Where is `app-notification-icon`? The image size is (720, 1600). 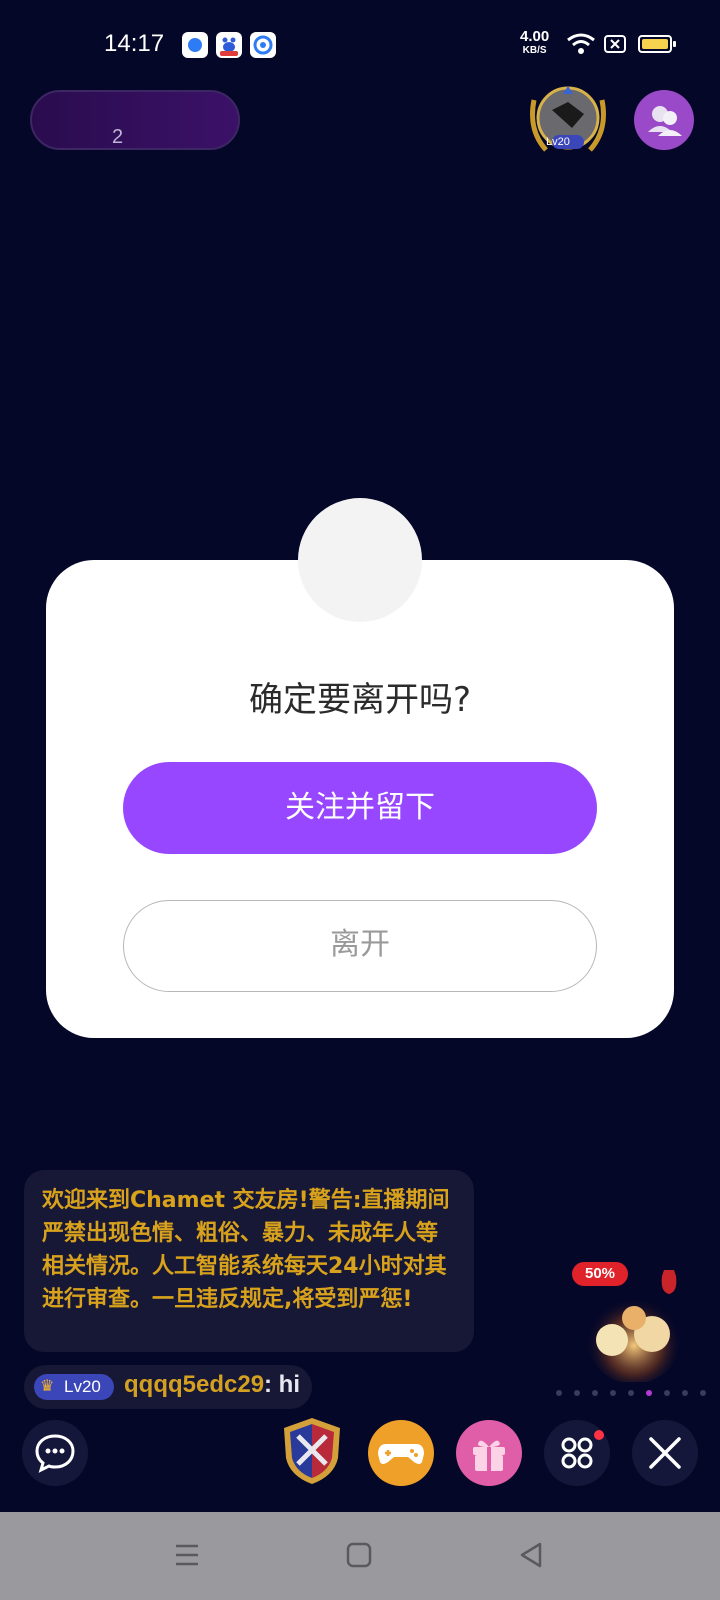 app-notification-icon is located at coordinates (195, 45).